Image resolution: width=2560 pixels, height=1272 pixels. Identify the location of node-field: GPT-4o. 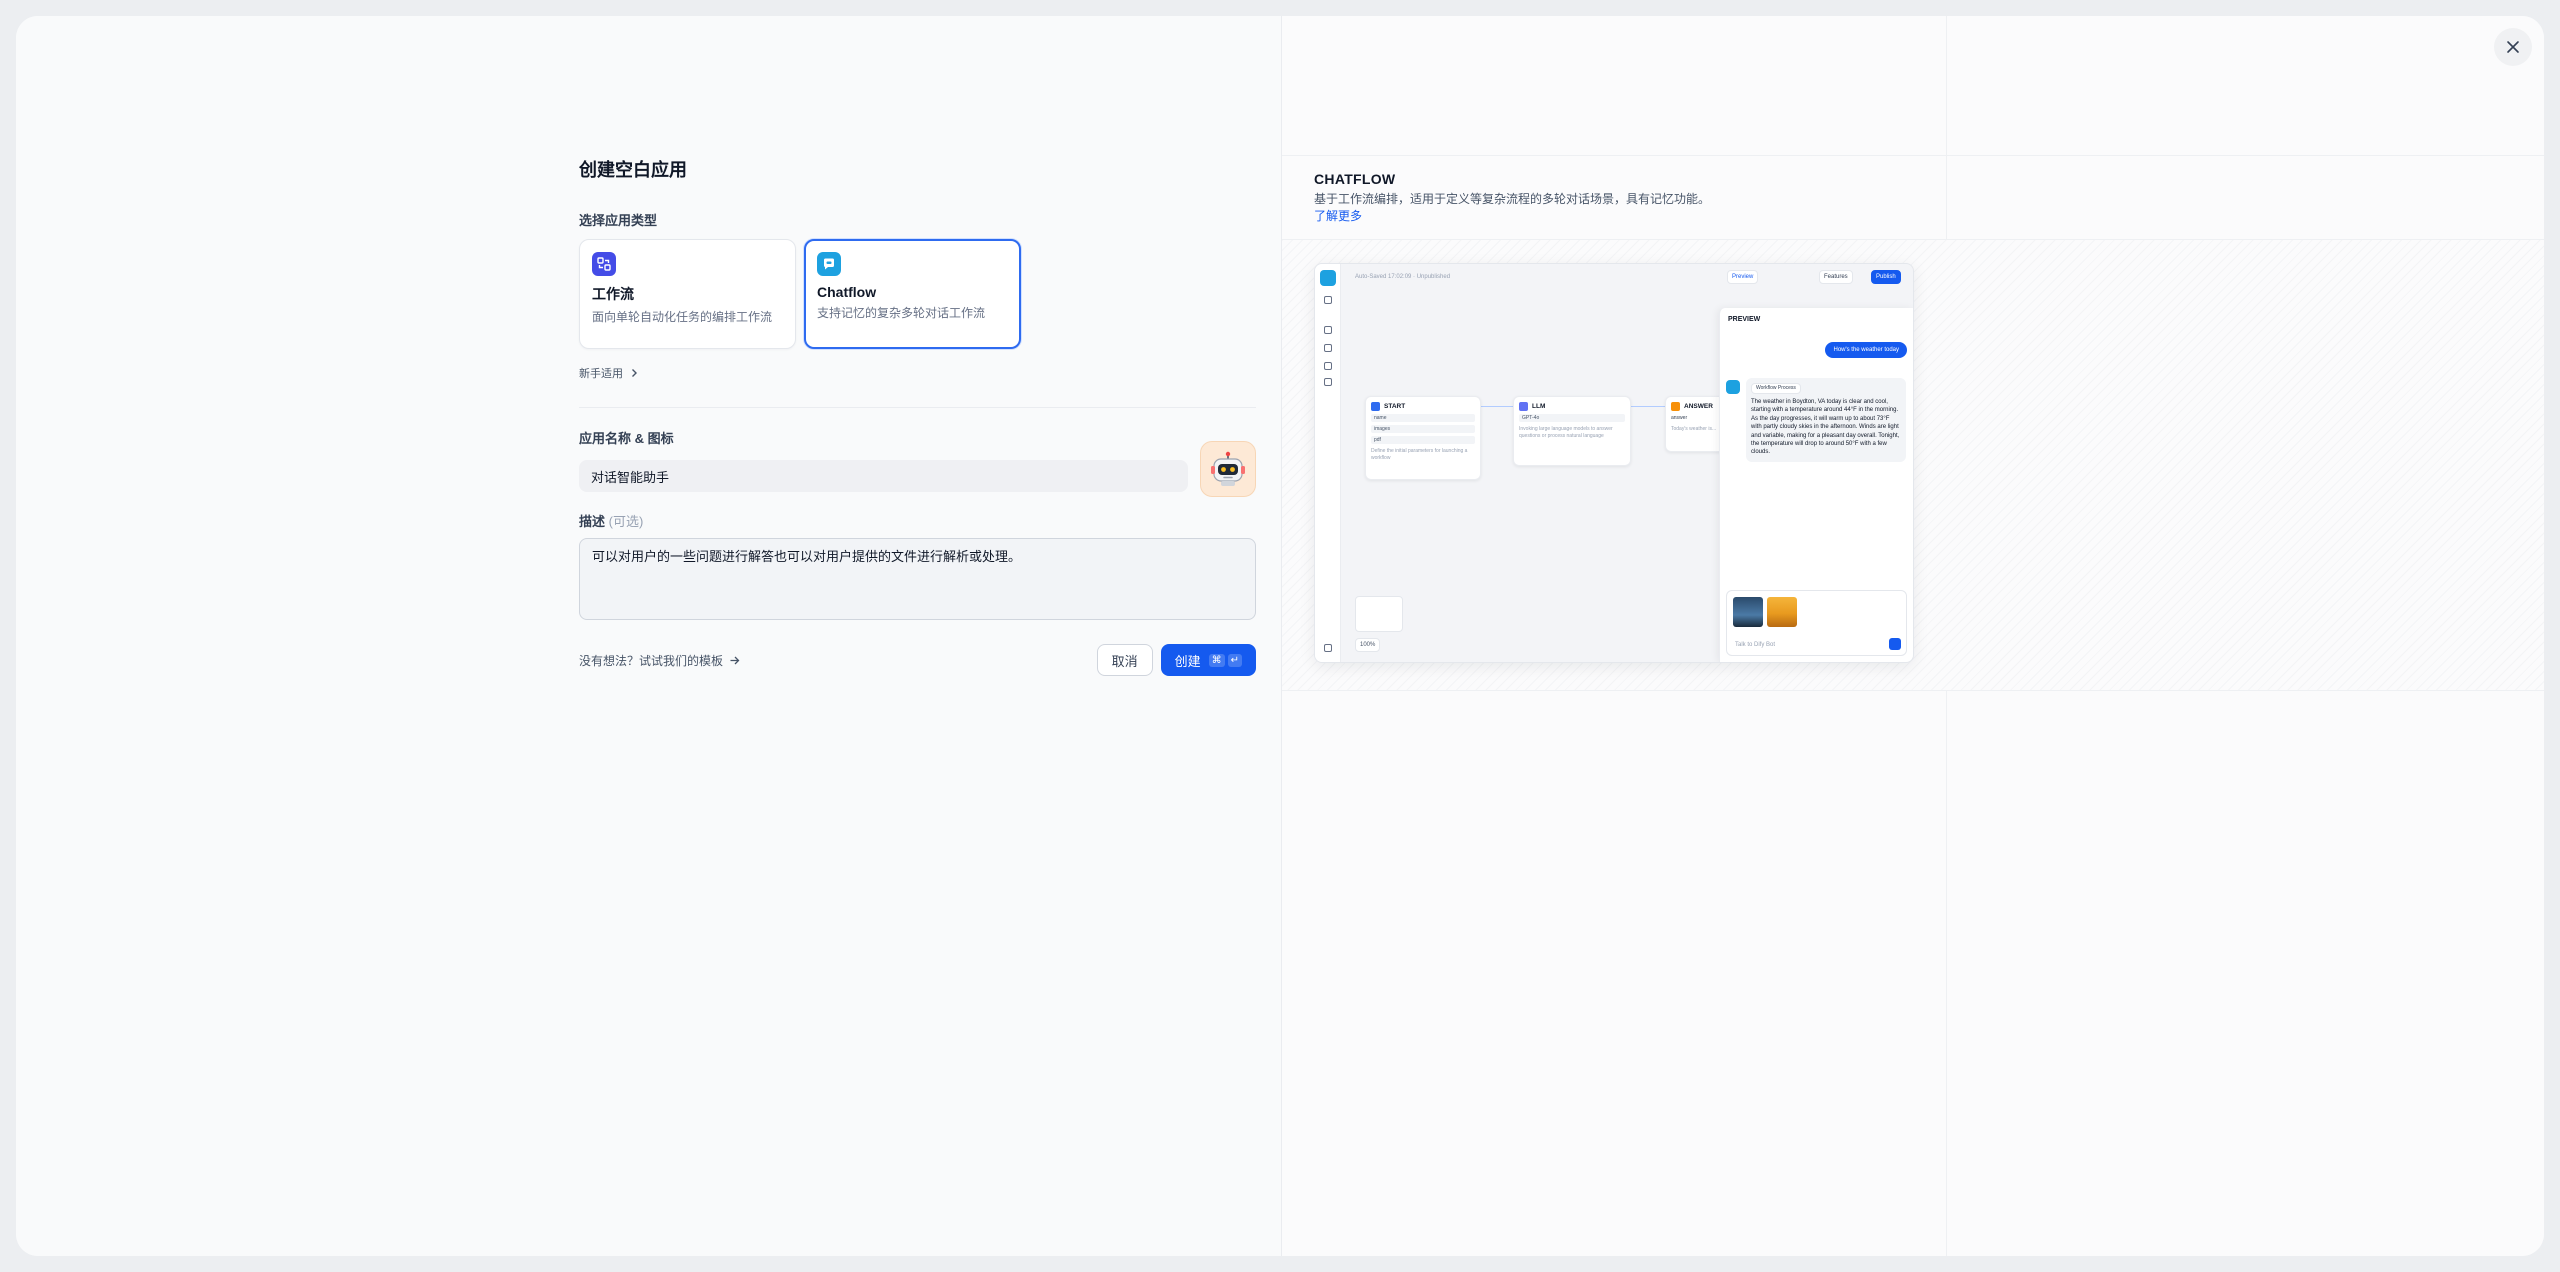
(1572, 418).